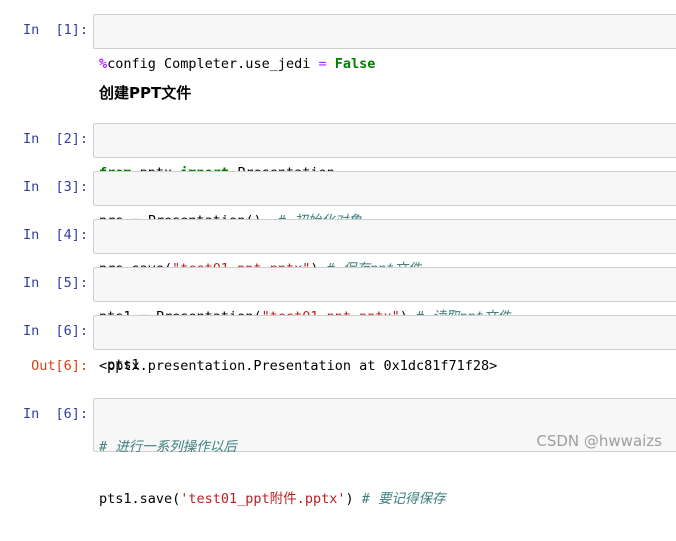 Image resolution: width=676 pixels, height=541 pixels. What do you see at coordinates (384, 43) in the screenshot?
I see `code-cell-1: %config Completer.use_jedi = False` at bounding box center [384, 43].